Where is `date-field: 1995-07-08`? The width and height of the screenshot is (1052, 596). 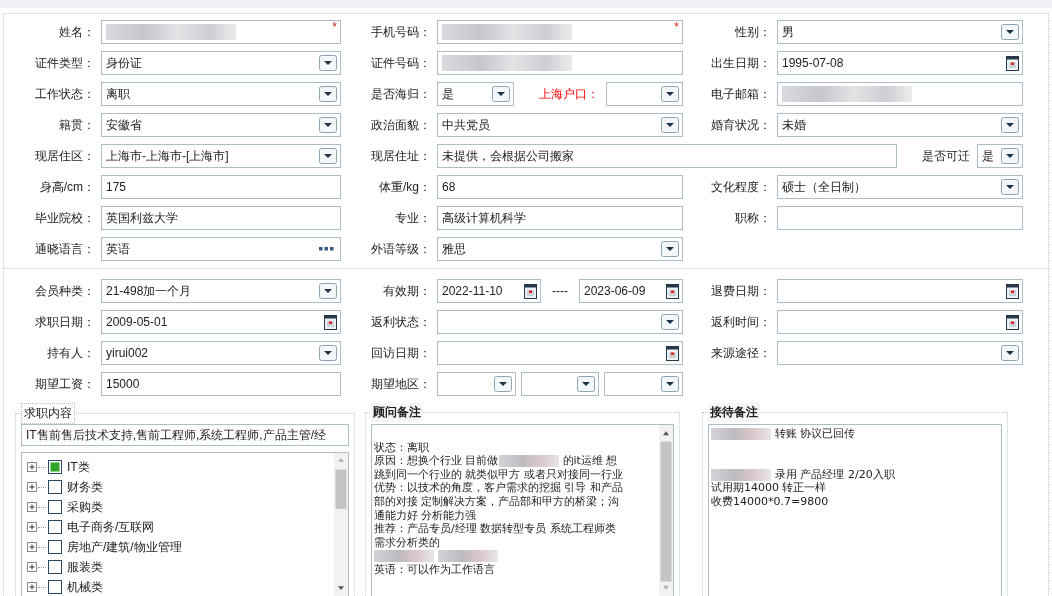 date-field: 1995-07-08 is located at coordinates (900, 63).